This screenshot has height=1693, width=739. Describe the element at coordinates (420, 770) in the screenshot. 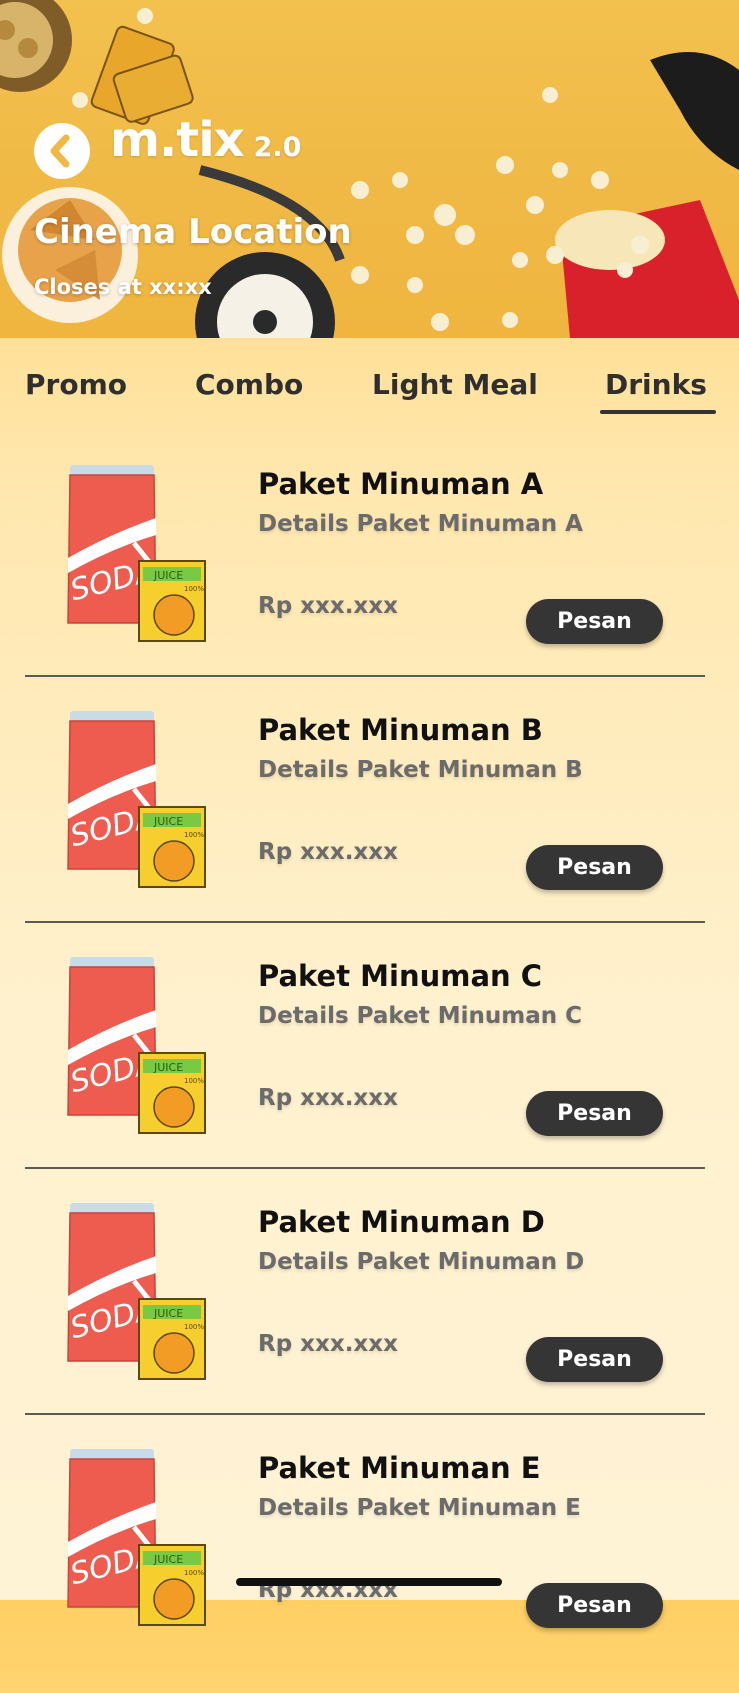

I see `product-details: Details Paket Minuman B` at that location.